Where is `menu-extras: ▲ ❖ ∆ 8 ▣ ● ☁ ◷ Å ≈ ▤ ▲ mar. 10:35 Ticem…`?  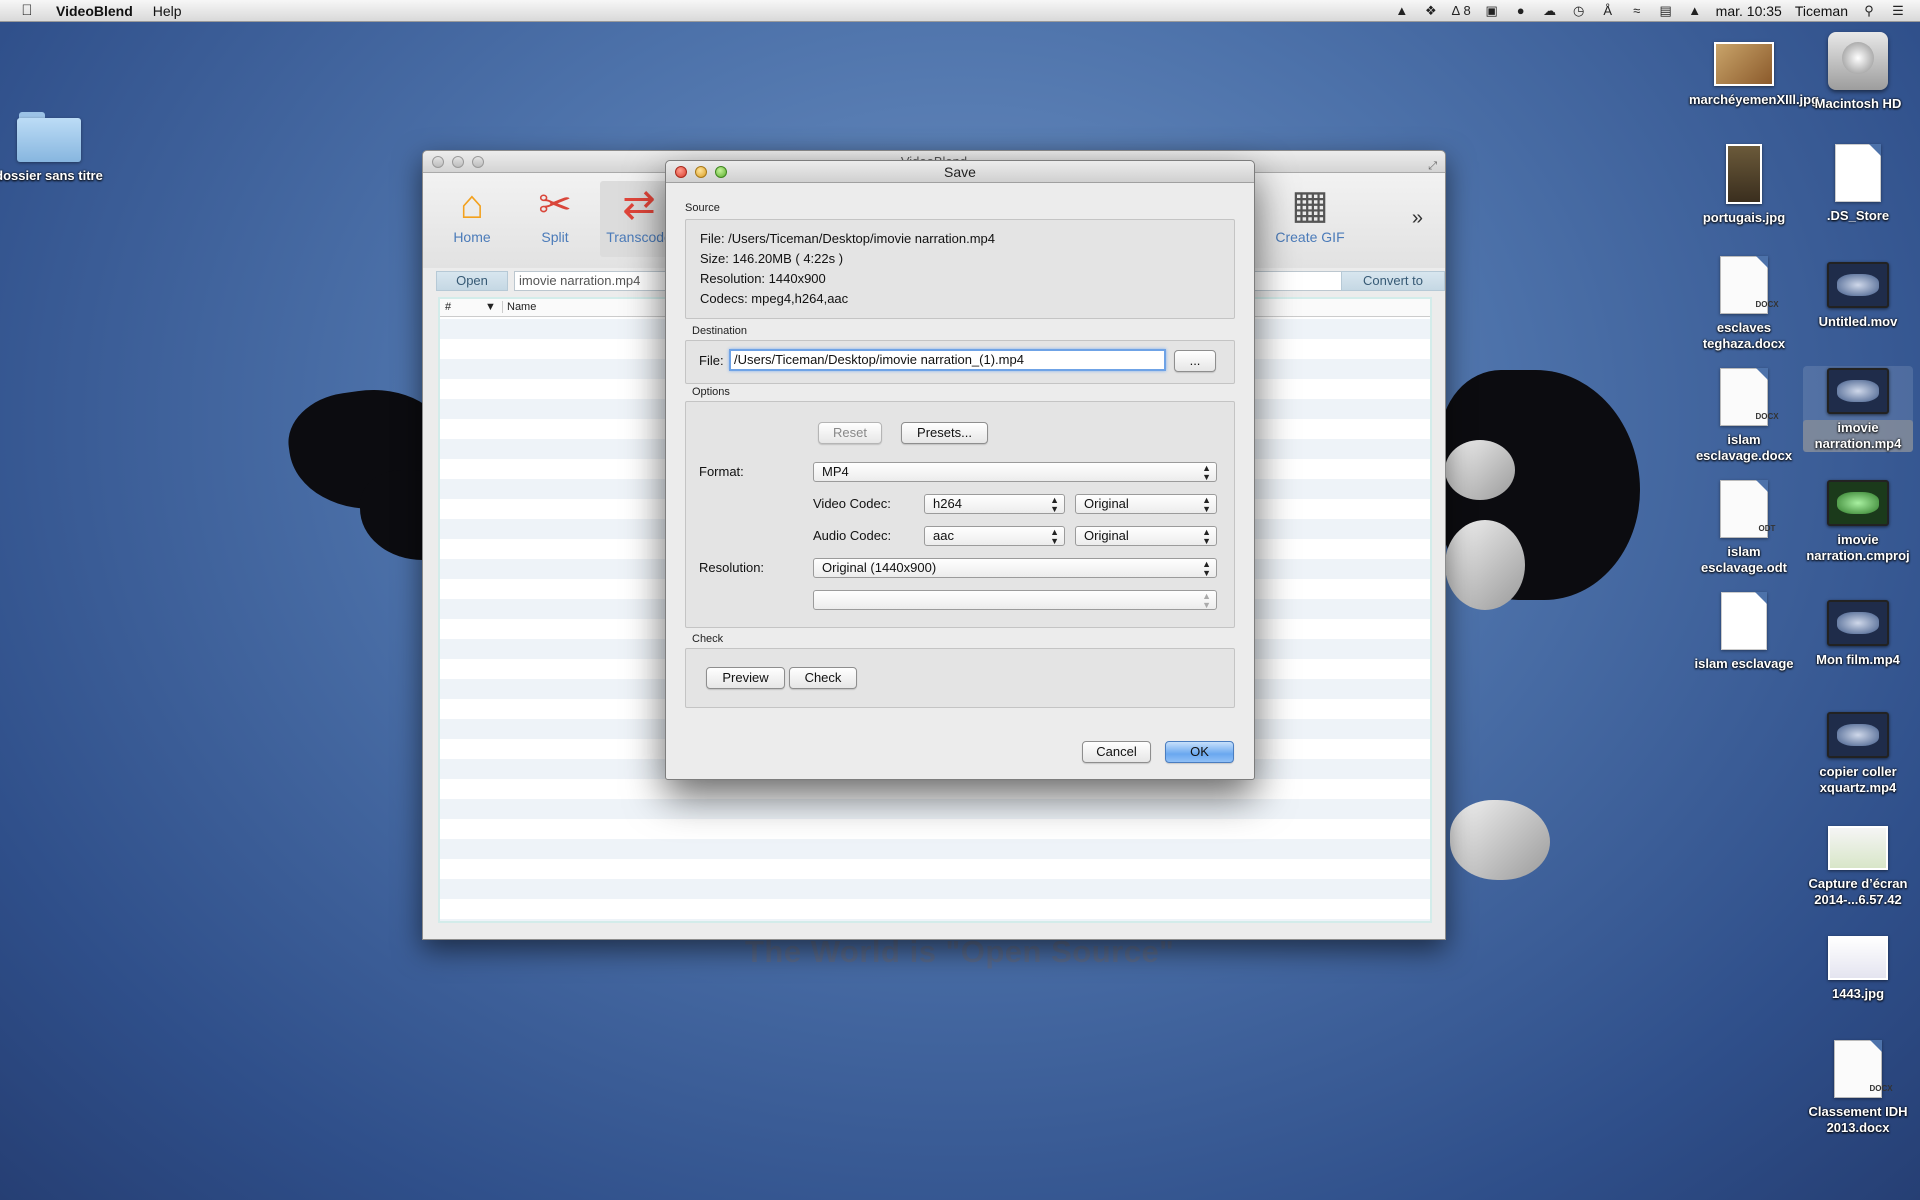 menu-extras: ▲ ❖ ∆ 8 ▣ ● ☁ ◷ Å ≈ ▤ ▲ mar. 10:35 Ticem… is located at coordinates (1657, 11).